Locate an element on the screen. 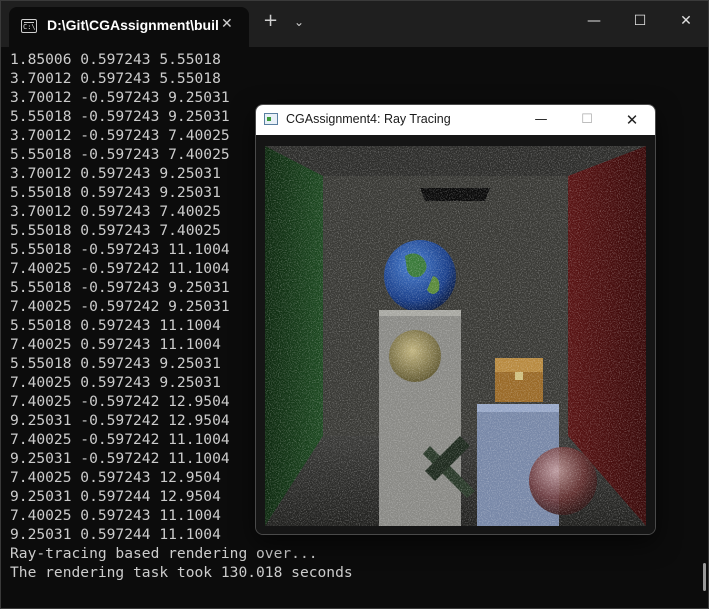  terminal-tab: C:\ D:\Git\CGAssignment\buil ✕ is located at coordinates (129, 27).